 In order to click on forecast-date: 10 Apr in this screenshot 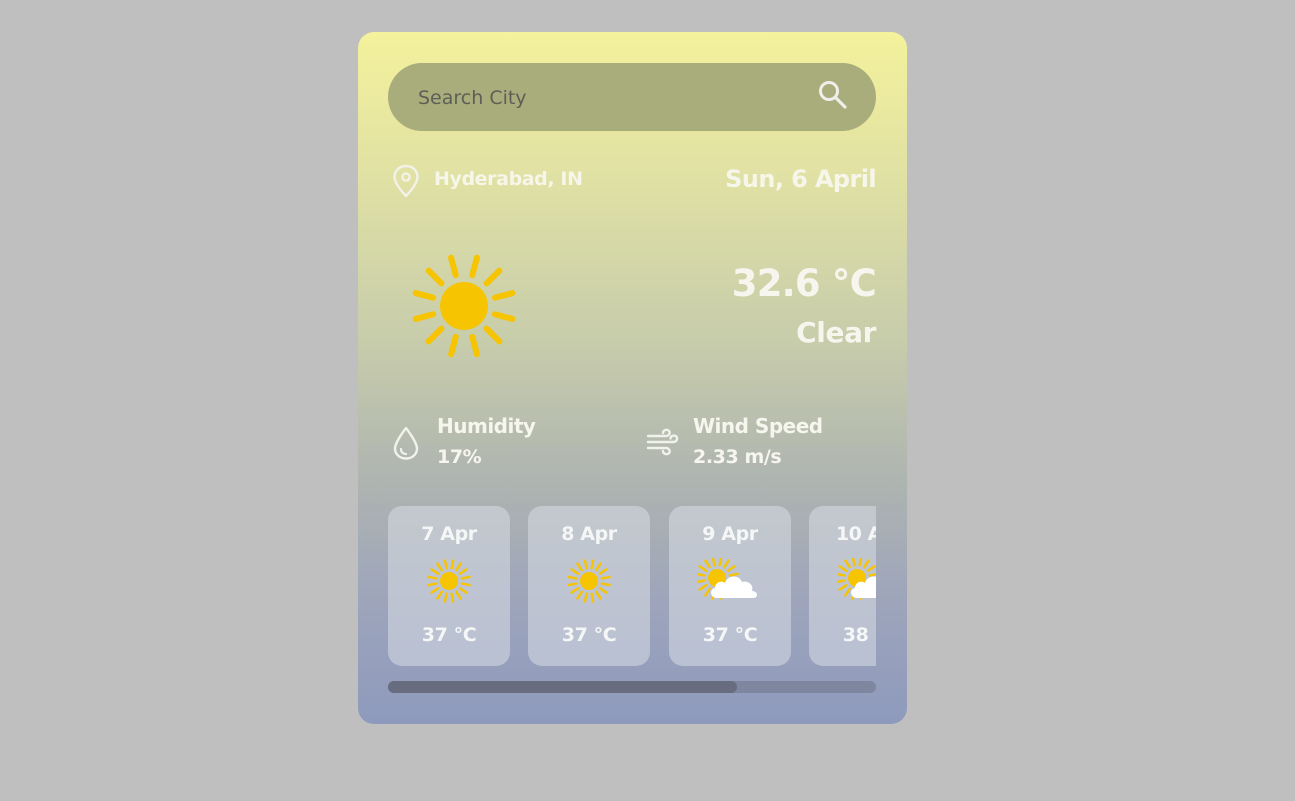, I will do `click(855, 534)`.